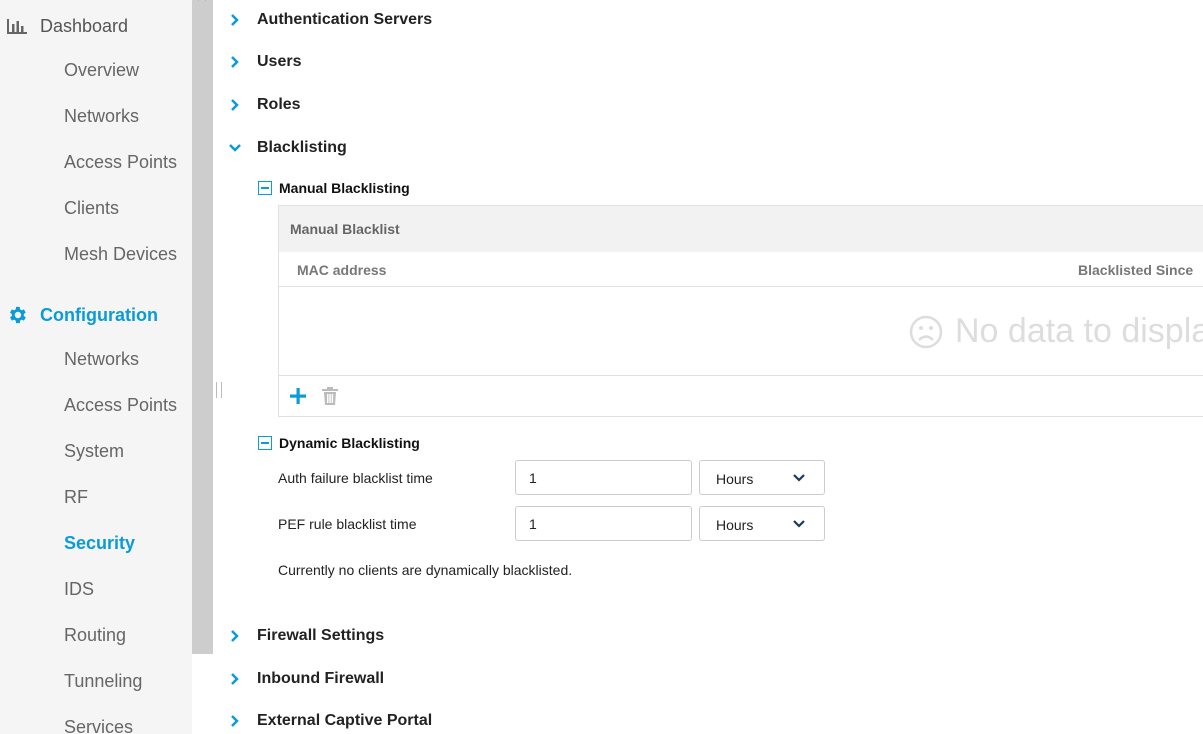  What do you see at coordinates (120, 254) in the screenshot?
I see `sidebar-item-mesh-devices: Mesh Devices` at bounding box center [120, 254].